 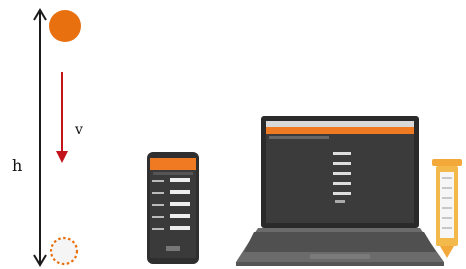 What do you see at coordinates (40, 137) in the screenshot?
I see `height-axis` at bounding box center [40, 137].